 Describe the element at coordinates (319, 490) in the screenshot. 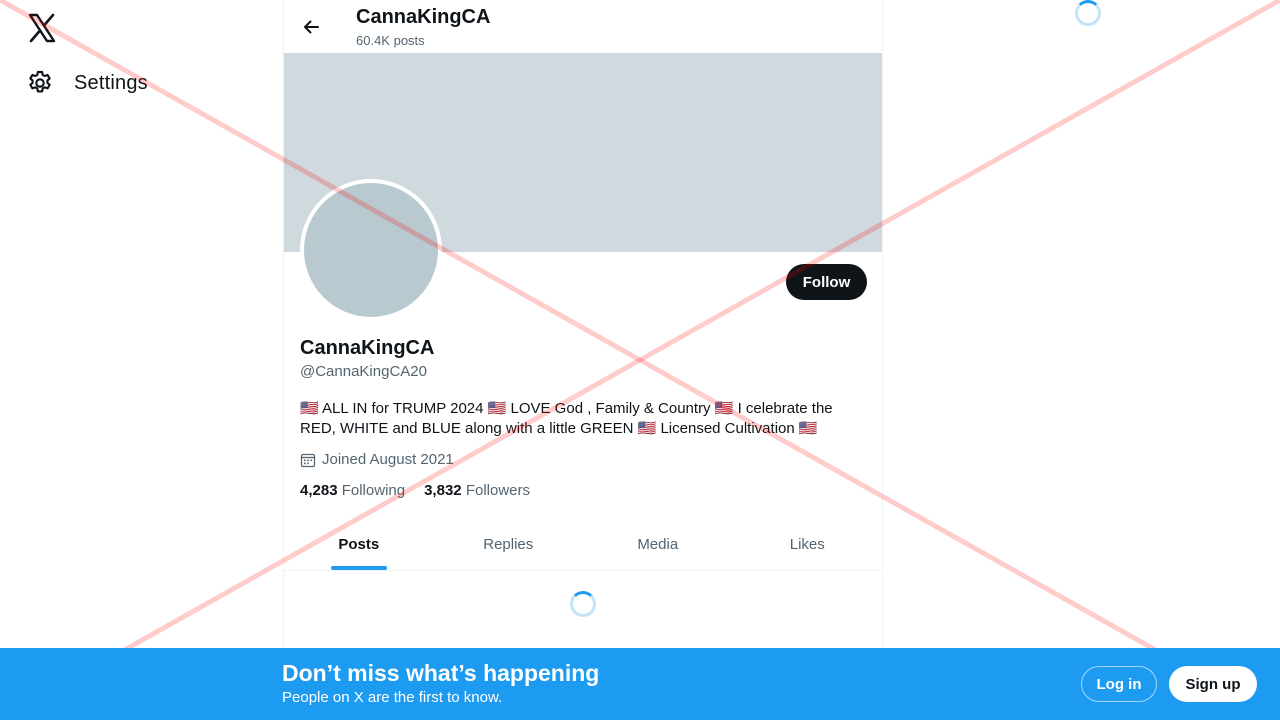

I see `following-count: 4,283` at that location.